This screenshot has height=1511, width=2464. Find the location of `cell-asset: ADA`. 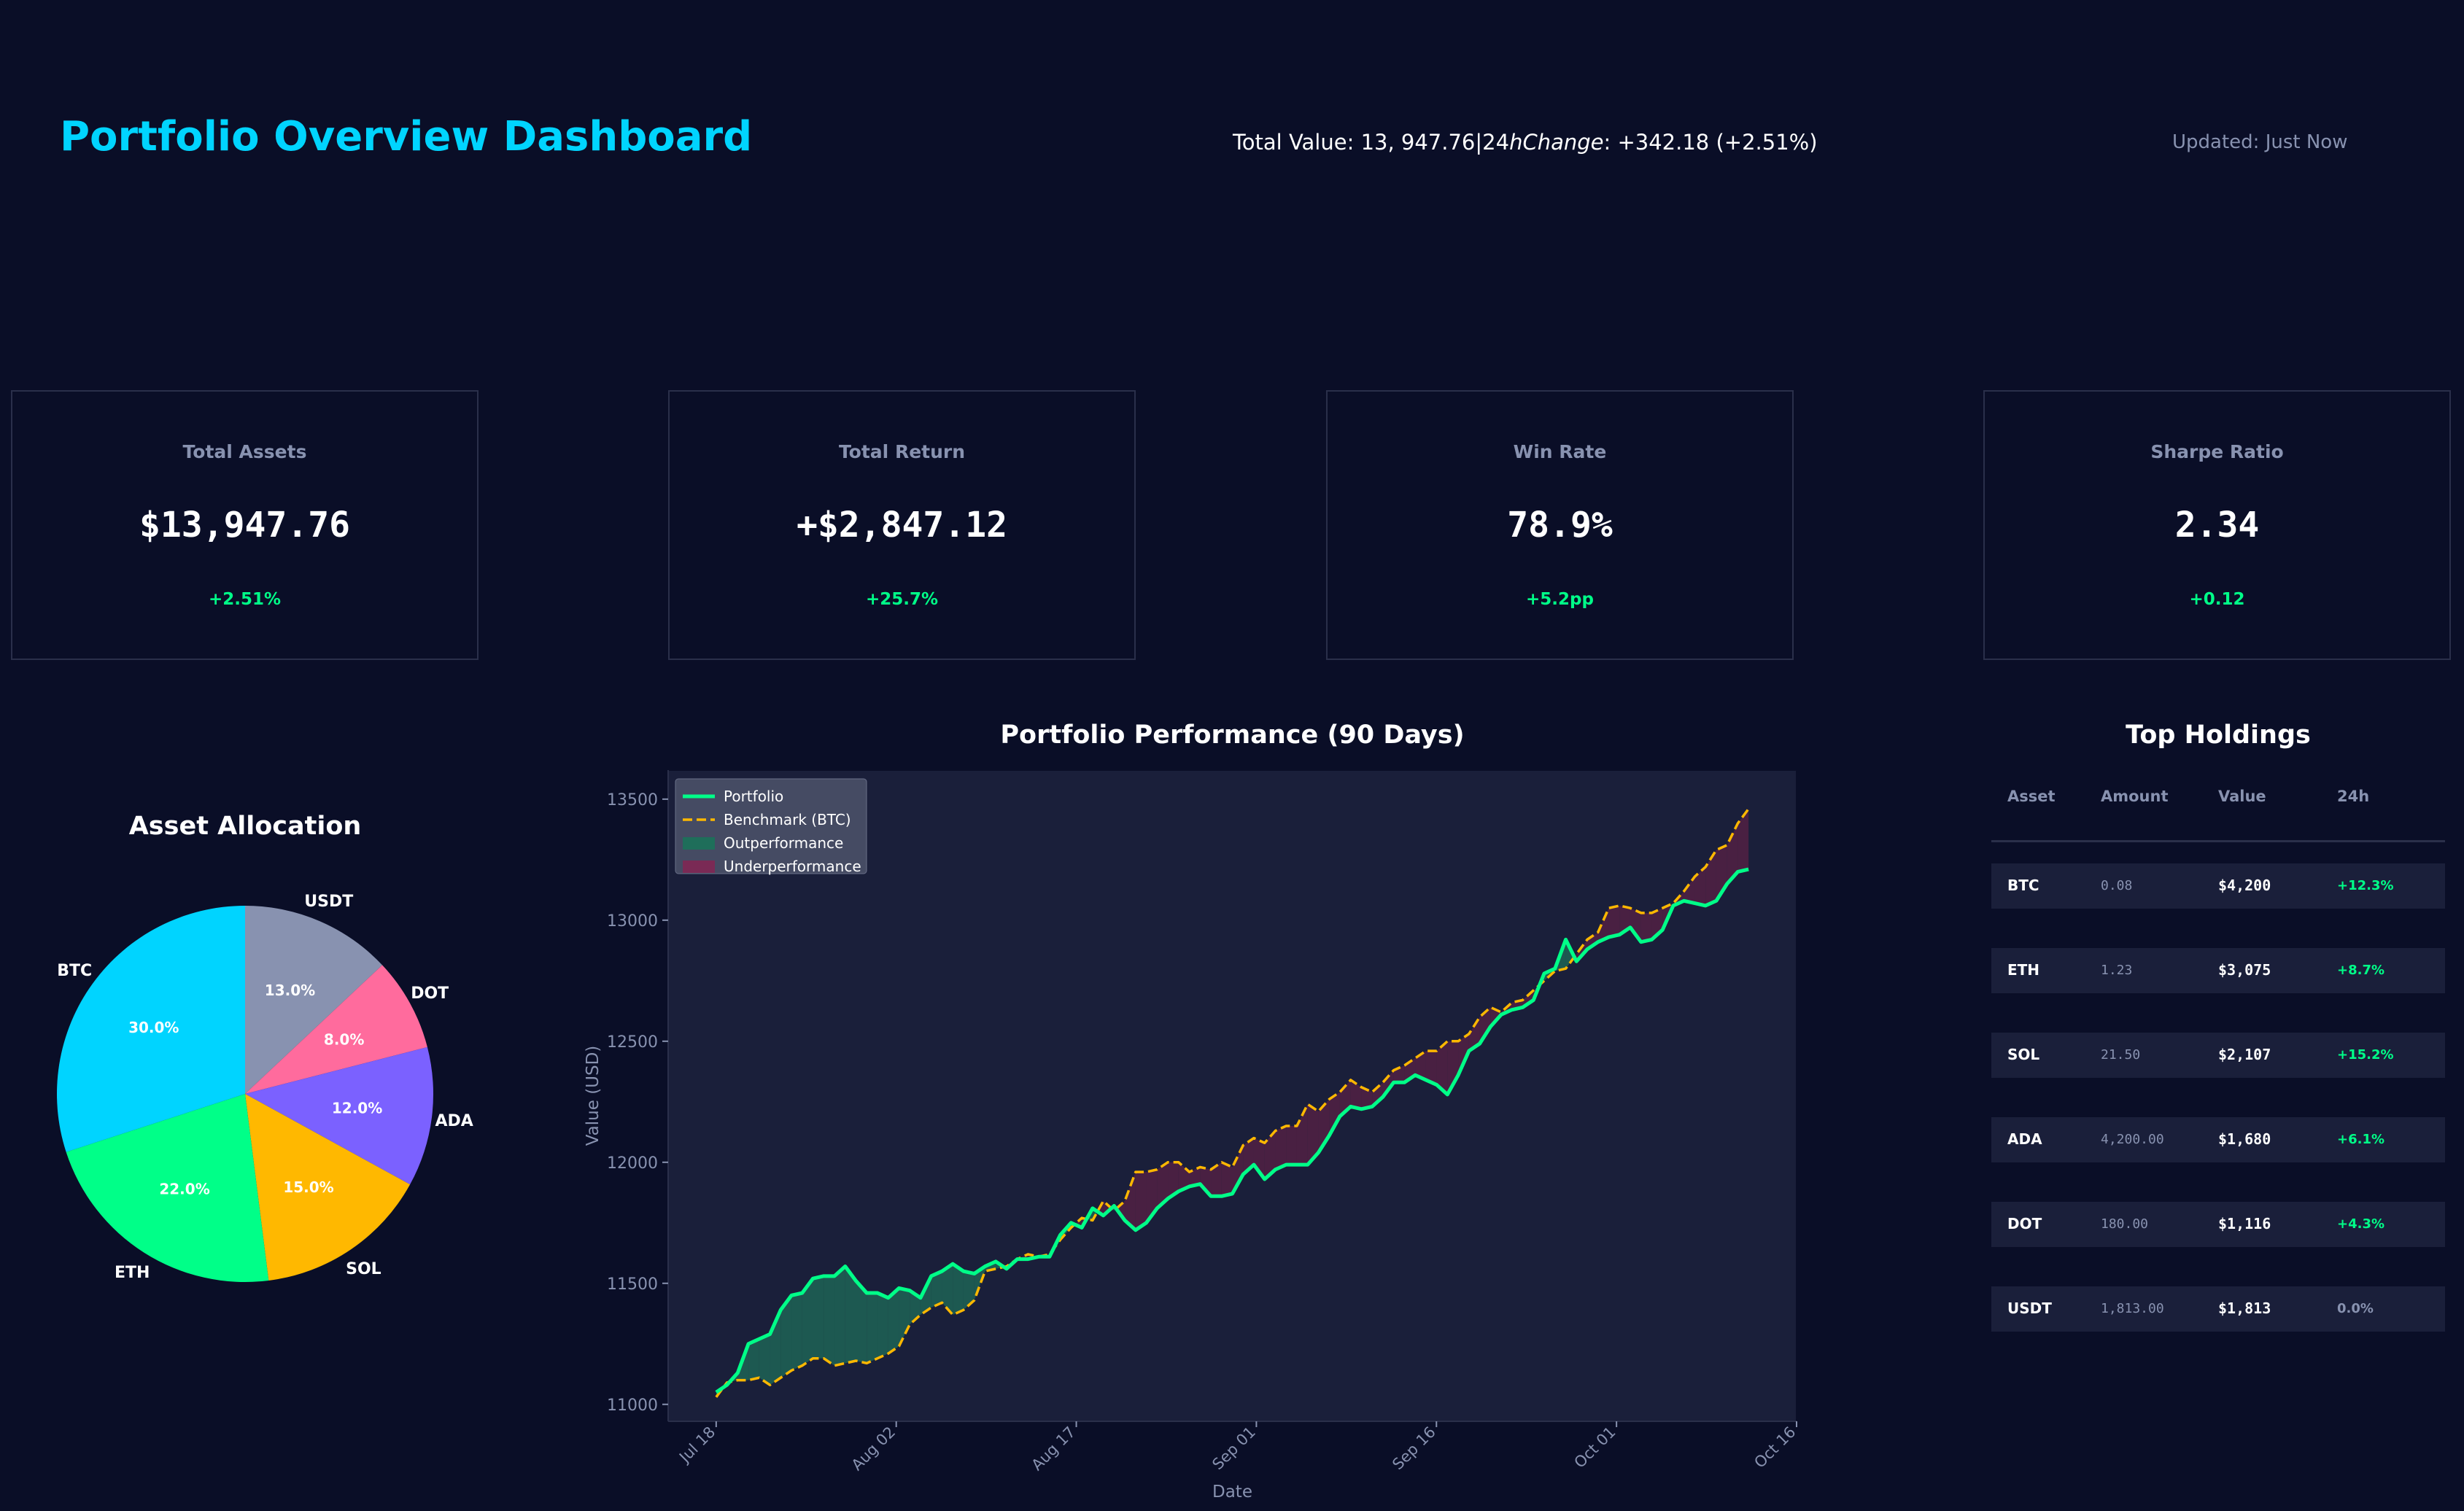

cell-asset: ADA is located at coordinates (2024, 1139).